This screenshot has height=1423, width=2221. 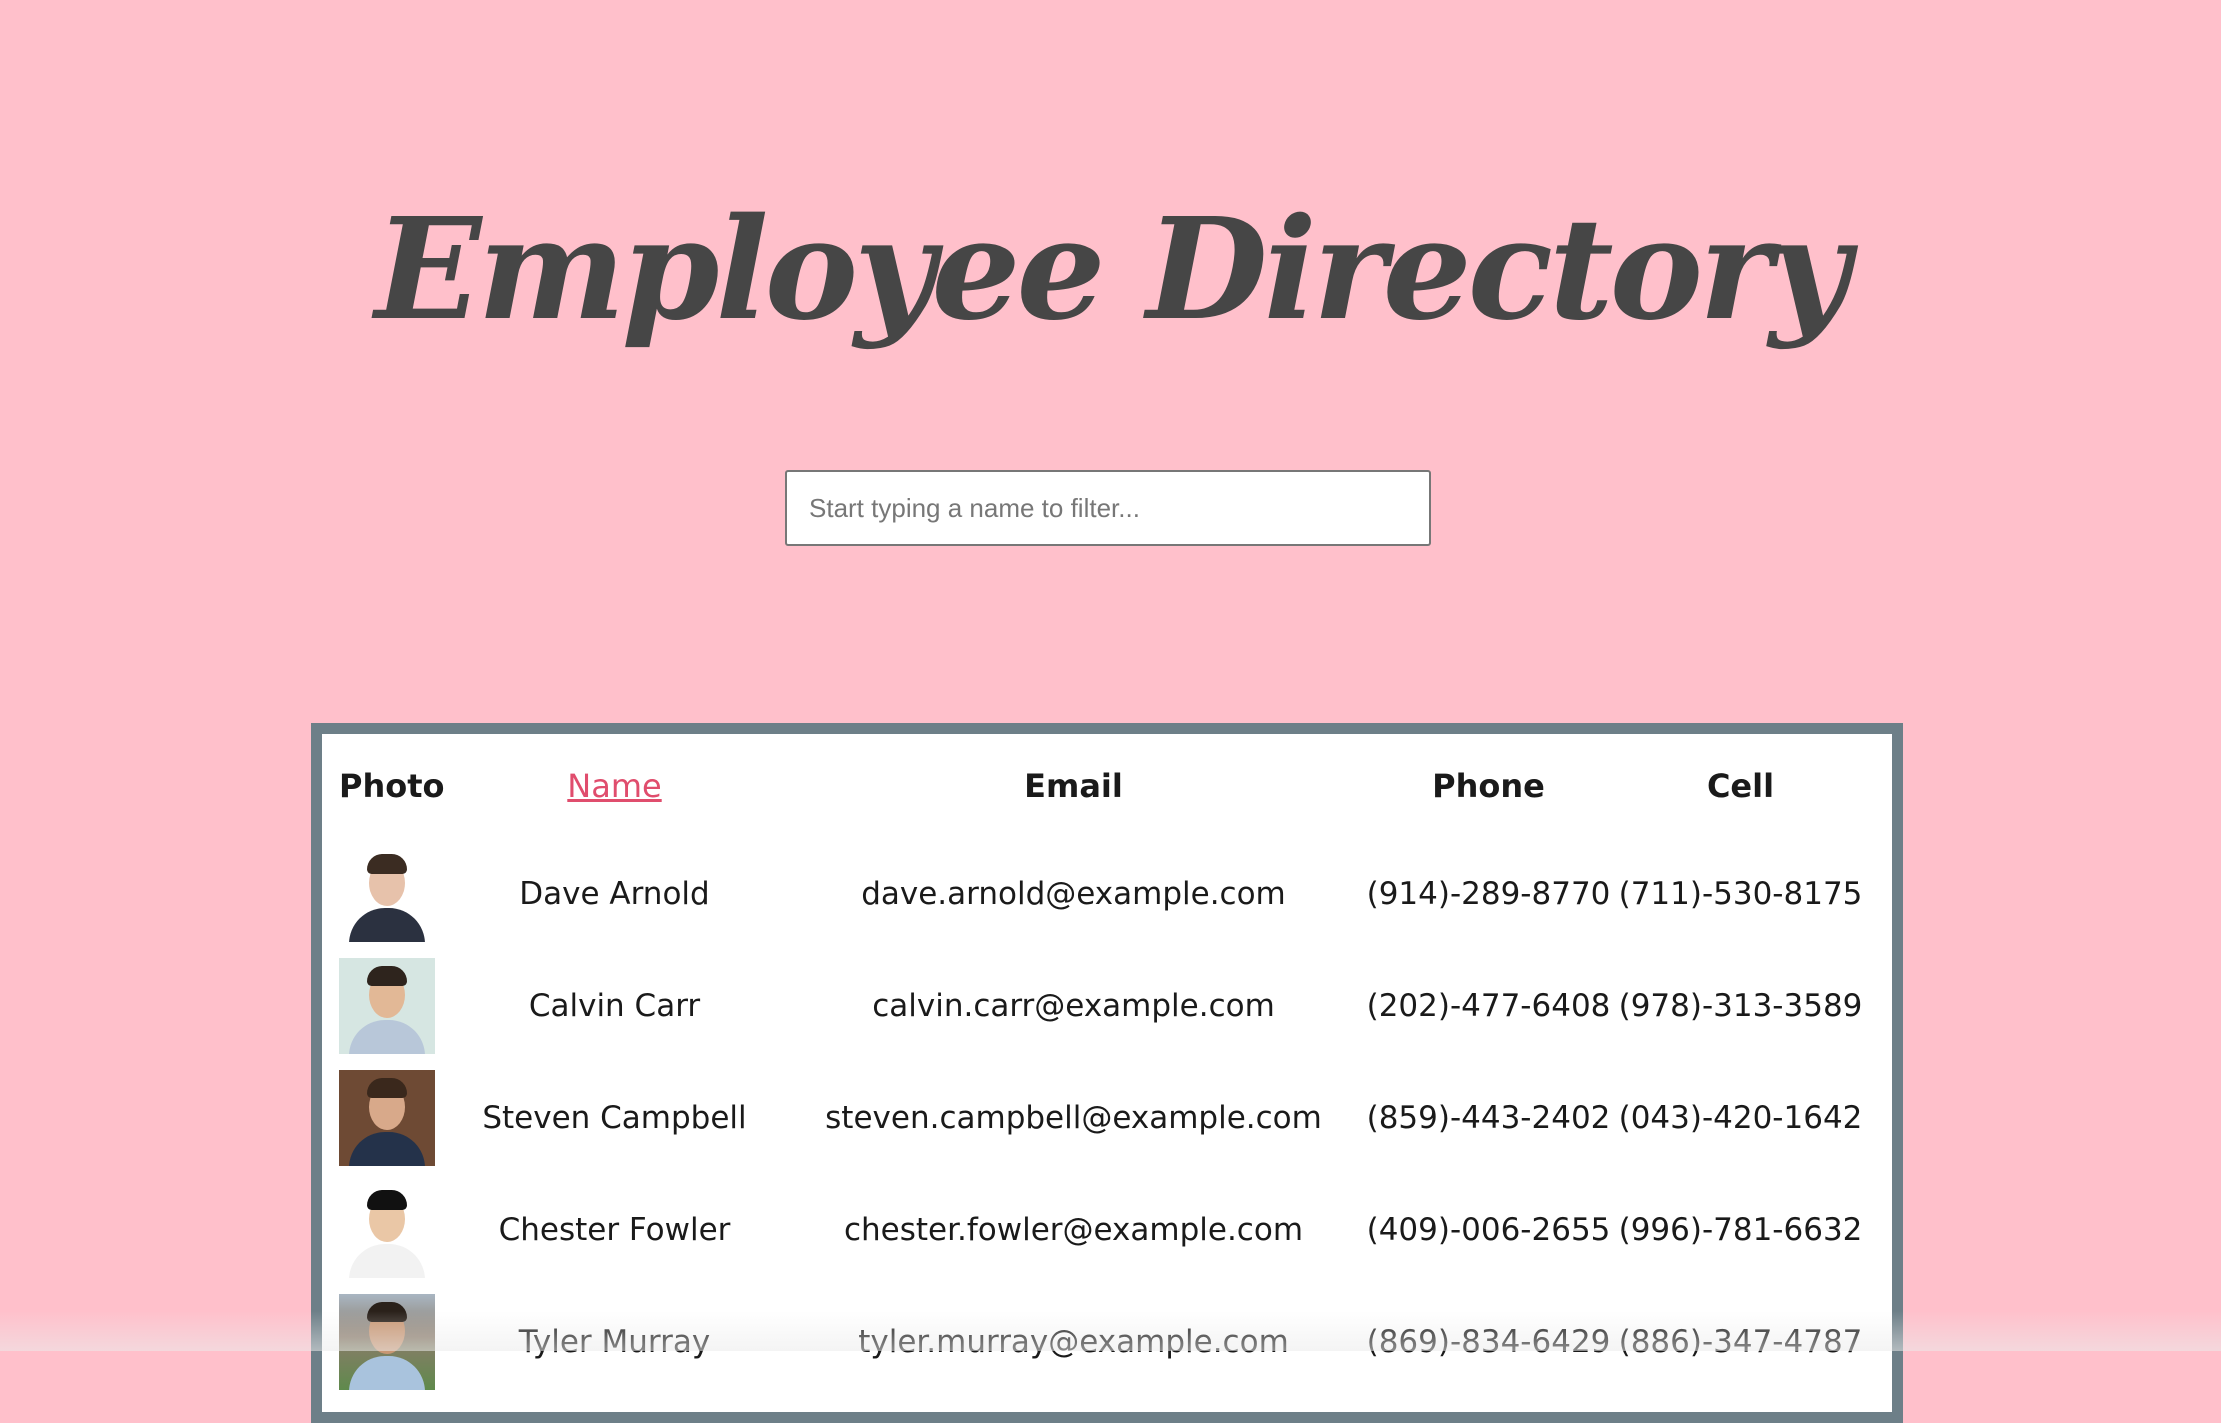 What do you see at coordinates (1073, 1118) in the screenshot?
I see `employee-email: steven.campbell@example.com` at bounding box center [1073, 1118].